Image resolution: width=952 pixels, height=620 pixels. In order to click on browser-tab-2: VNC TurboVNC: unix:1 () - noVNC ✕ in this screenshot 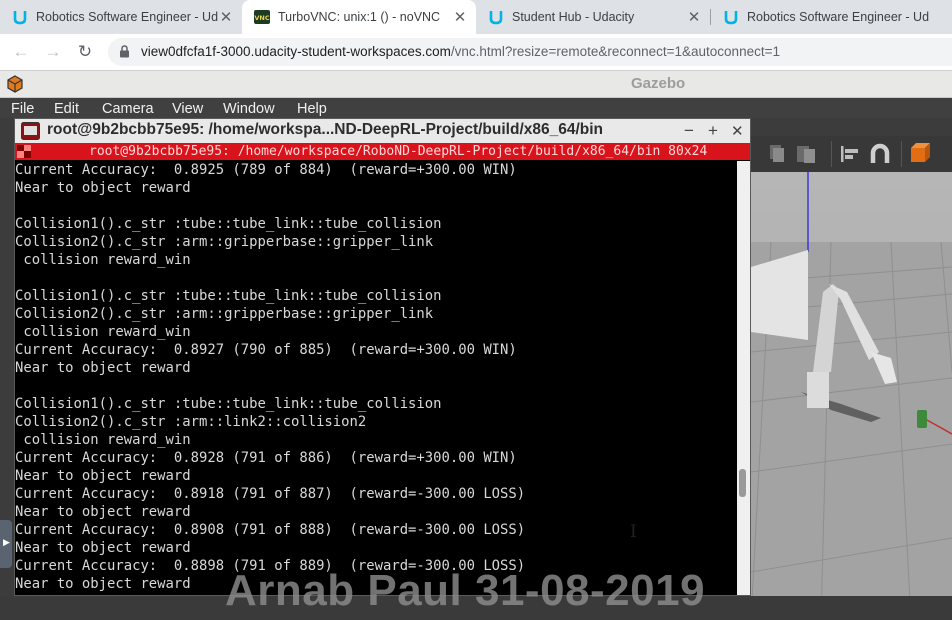, I will do `click(359, 17)`.